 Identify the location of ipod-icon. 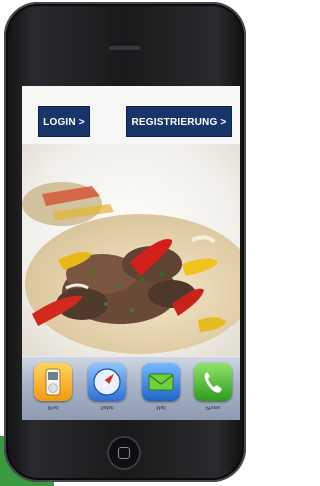
(53, 382).